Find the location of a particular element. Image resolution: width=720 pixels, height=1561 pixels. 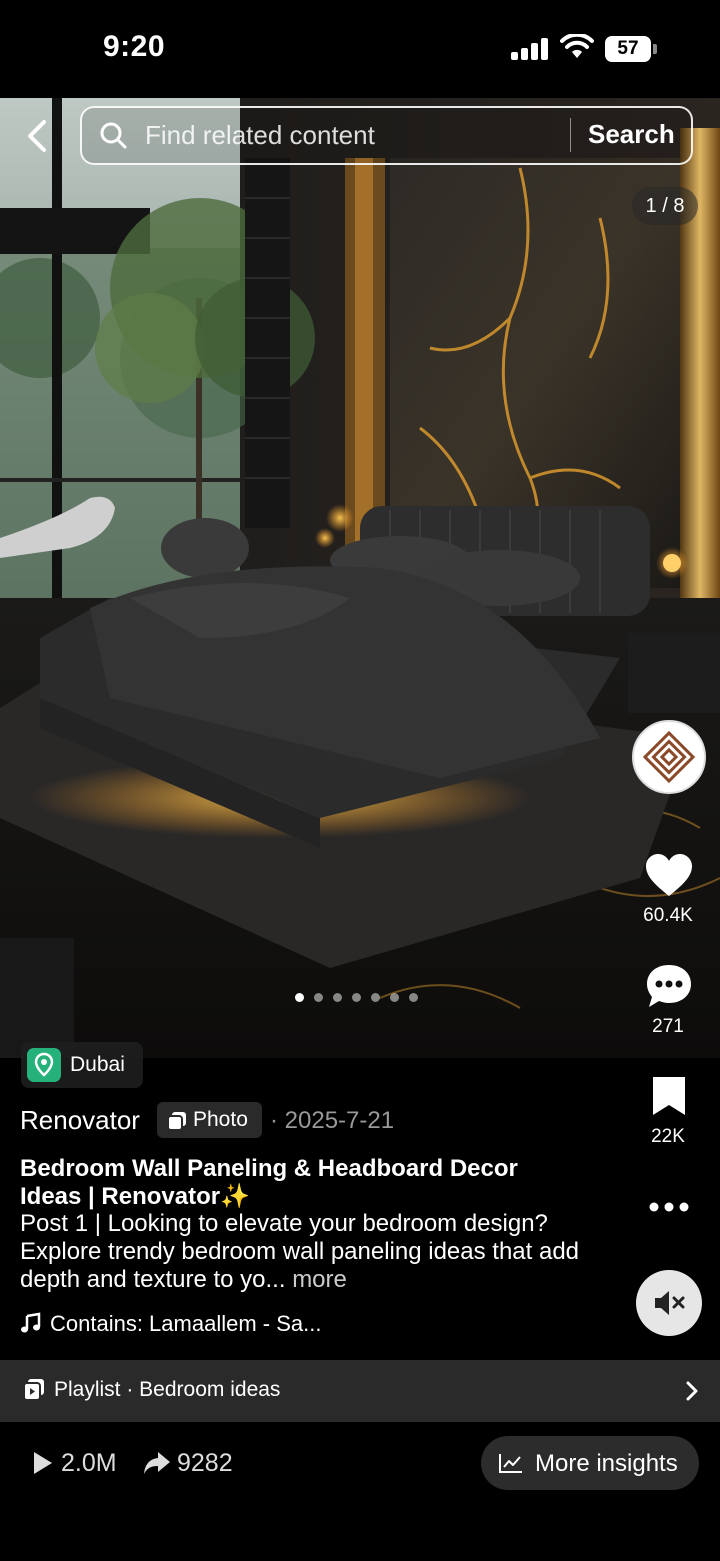

insights-chart-icon is located at coordinates (510, 1463).